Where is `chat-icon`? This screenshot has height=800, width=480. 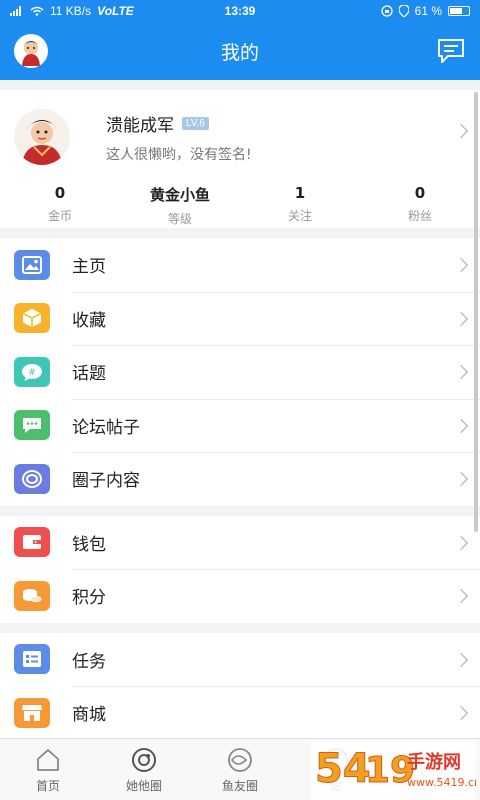 chat-icon is located at coordinates (32, 425).